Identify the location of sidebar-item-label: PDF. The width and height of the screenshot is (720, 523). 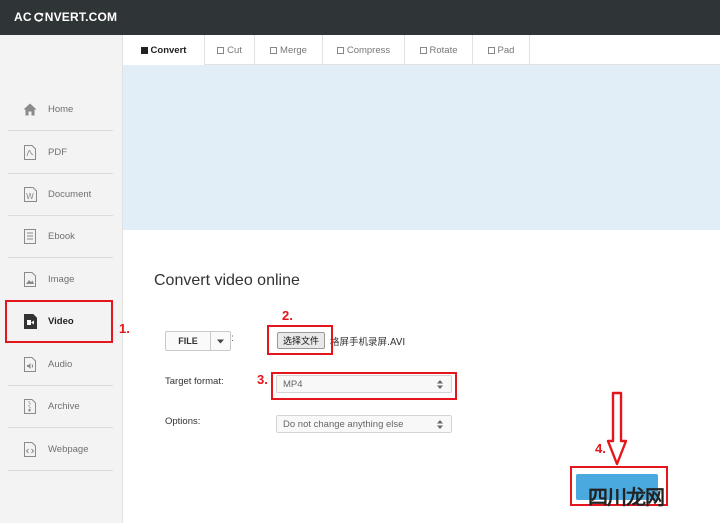
(57, 152).